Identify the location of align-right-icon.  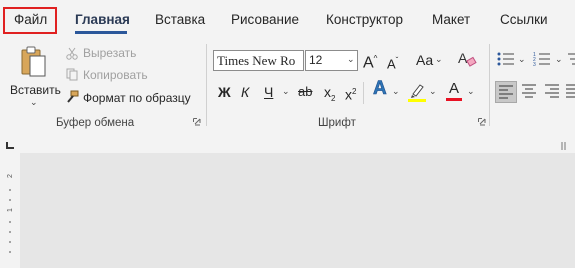
(552, 91).